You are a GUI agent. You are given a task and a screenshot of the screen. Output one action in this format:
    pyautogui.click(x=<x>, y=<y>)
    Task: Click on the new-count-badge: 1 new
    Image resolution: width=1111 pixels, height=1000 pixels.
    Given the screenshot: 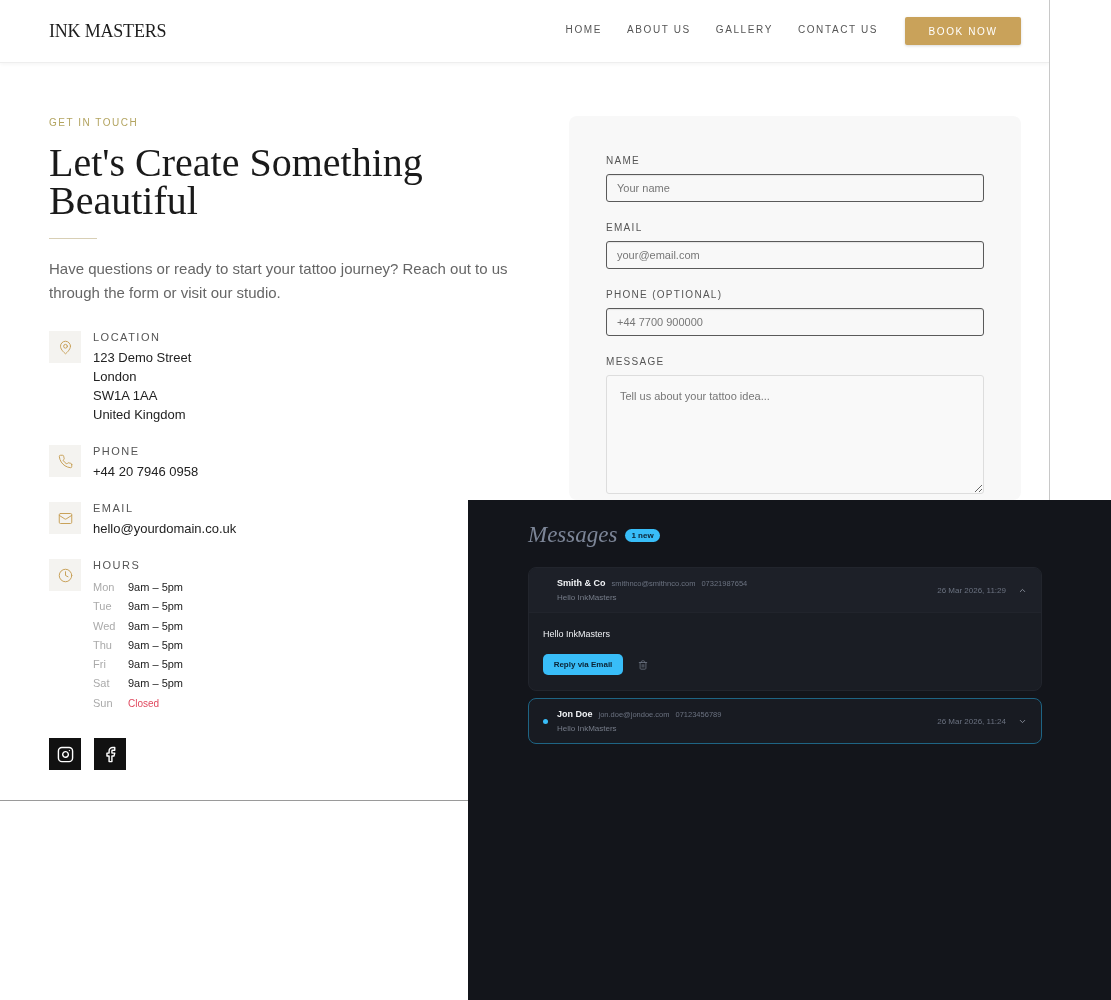 What is the action you would take?
    pyautogui.click(x=642, y=535)
    